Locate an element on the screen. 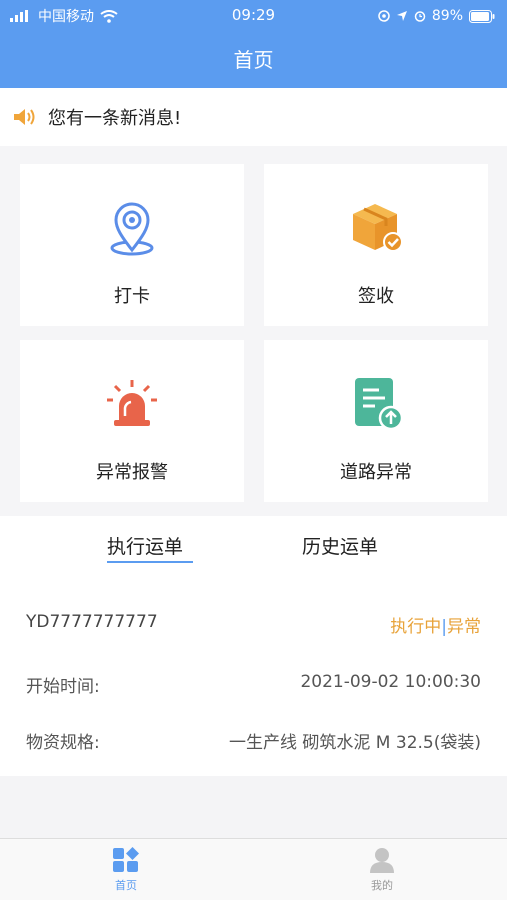 Image resolution: width=507 pixels, height=900 pixels. status-running: 执行中 is located at coordinates (416, 627).